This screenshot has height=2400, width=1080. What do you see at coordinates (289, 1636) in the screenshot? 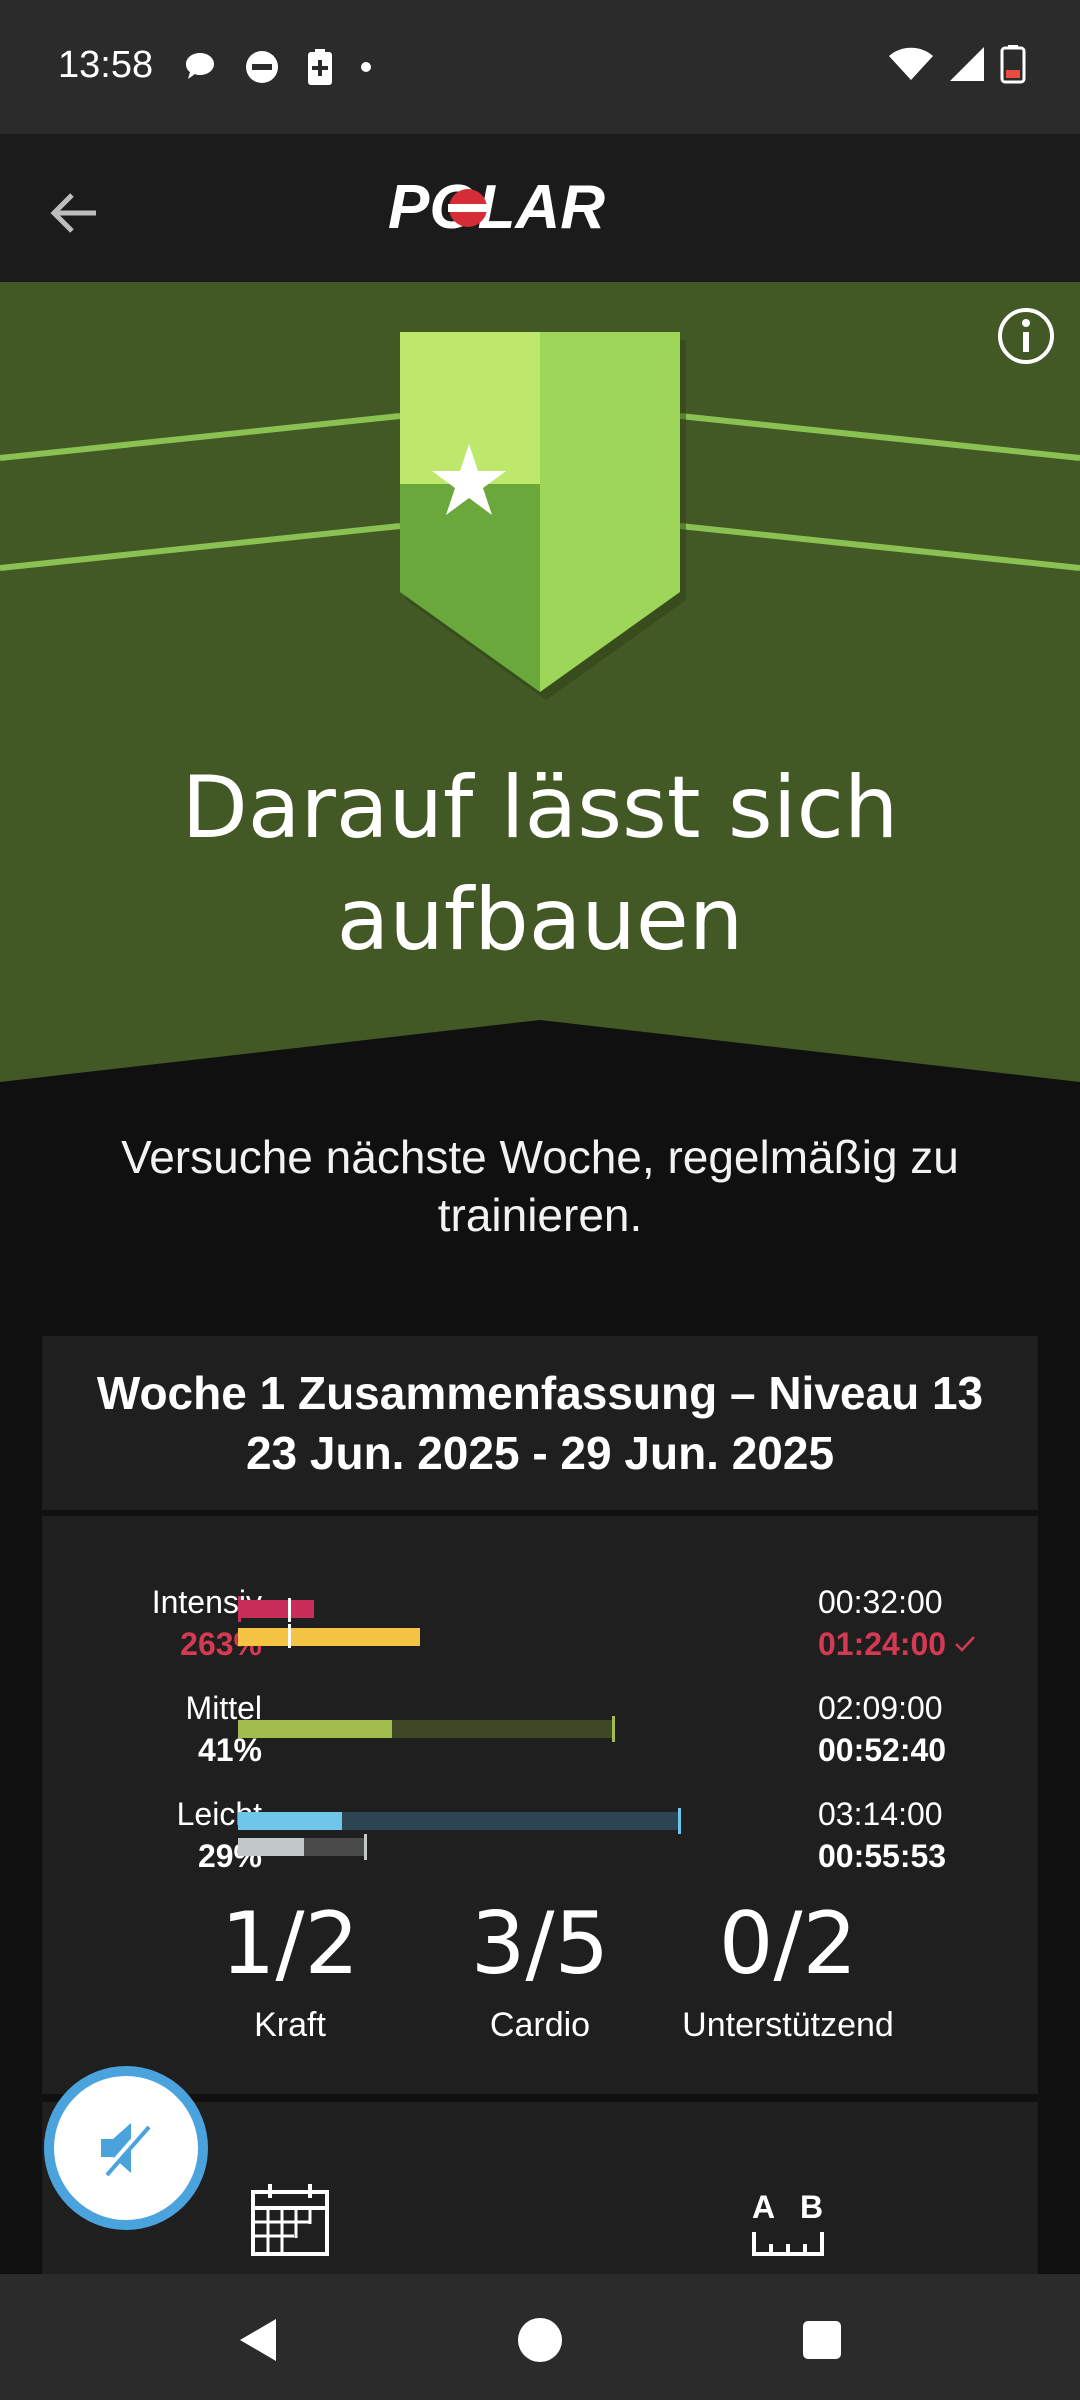
I see `intensiv-actual-marker` at bounding box center [289, 1636].